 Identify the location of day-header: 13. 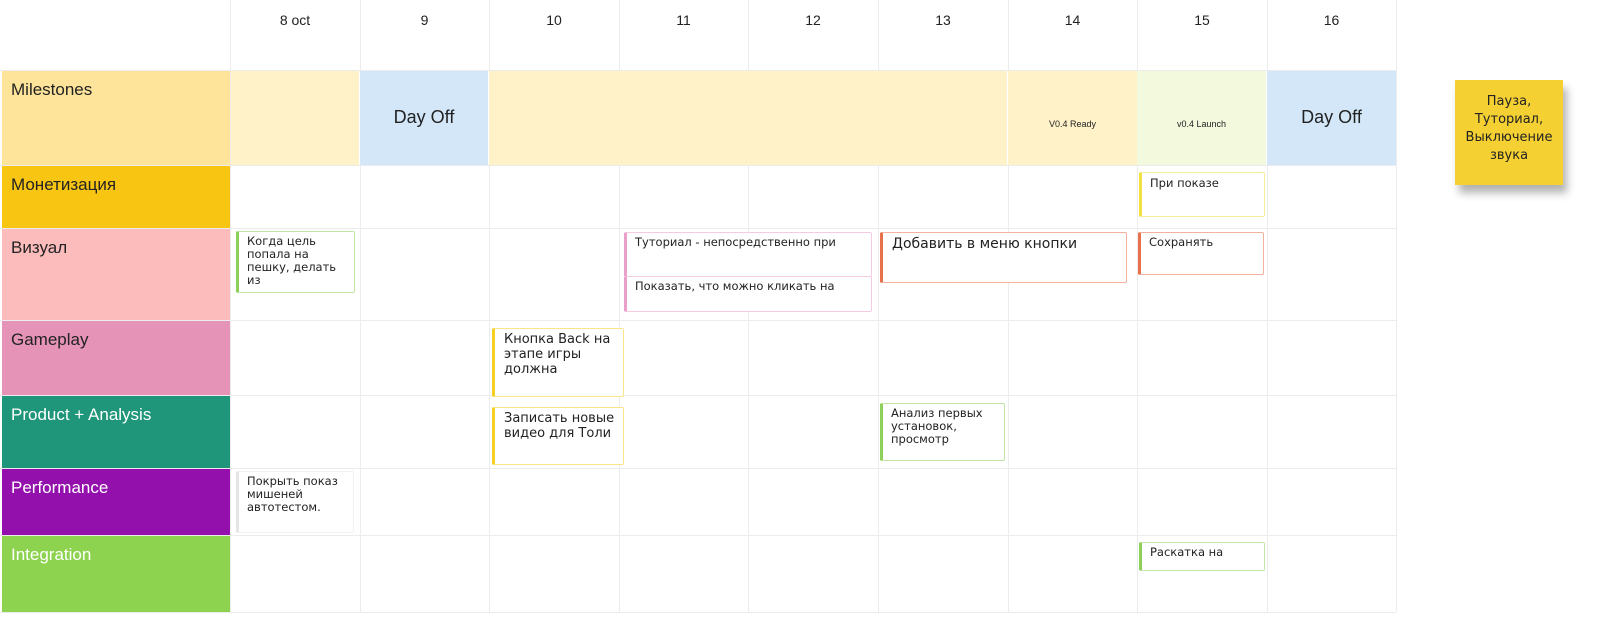
(943, 20).